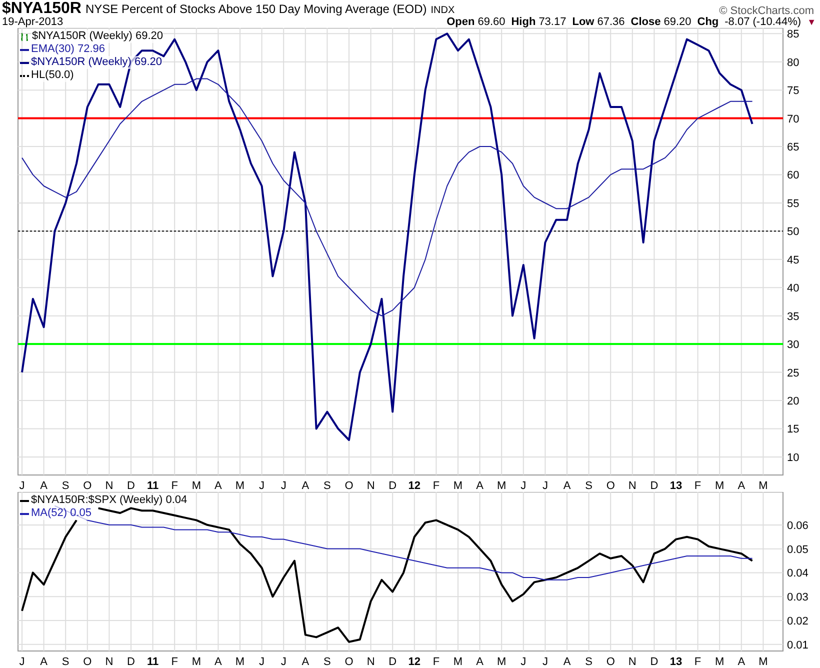 This screenshot has width=820, height=668. What do you see at coordinates (793, 176) in the screenshot?
I see `axis-label: 60` at bounding box center [793, 176].